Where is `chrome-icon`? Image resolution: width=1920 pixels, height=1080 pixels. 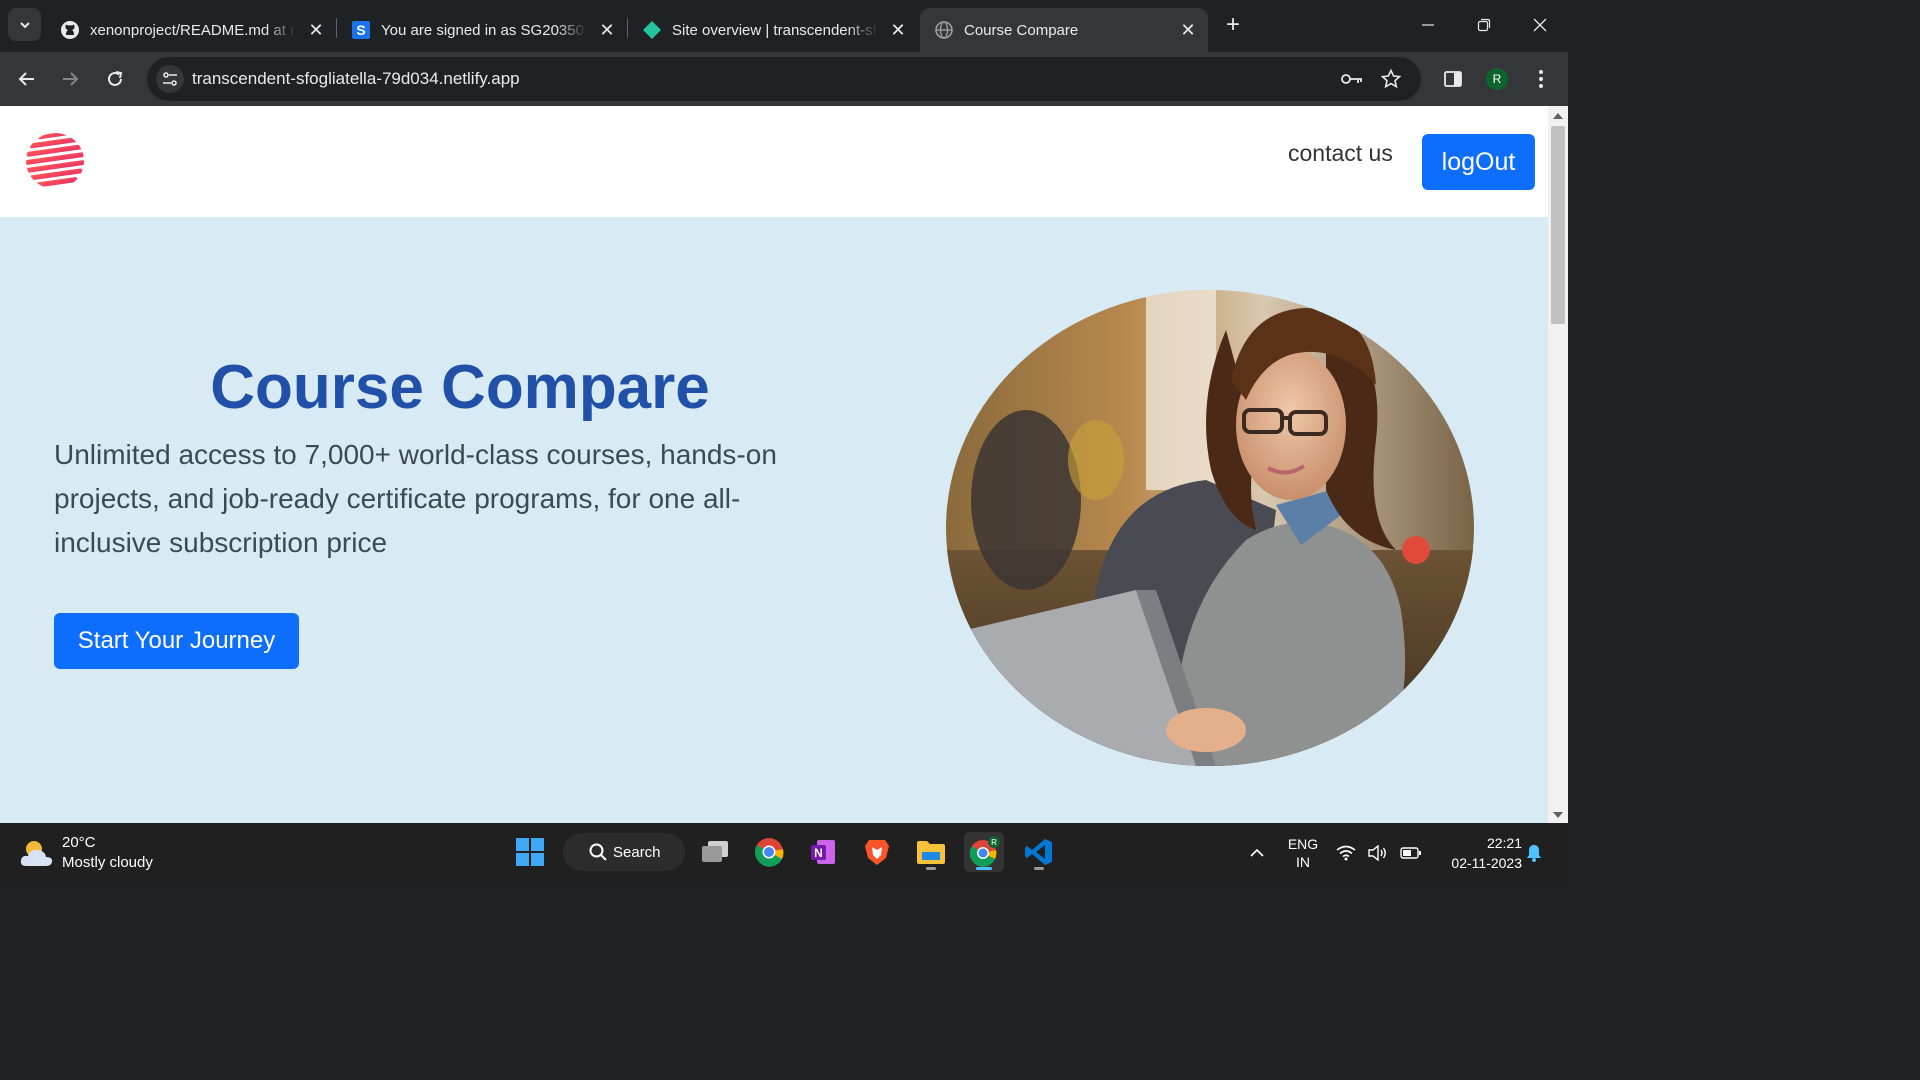
chrome-icon is located at coordinates (769, 852).